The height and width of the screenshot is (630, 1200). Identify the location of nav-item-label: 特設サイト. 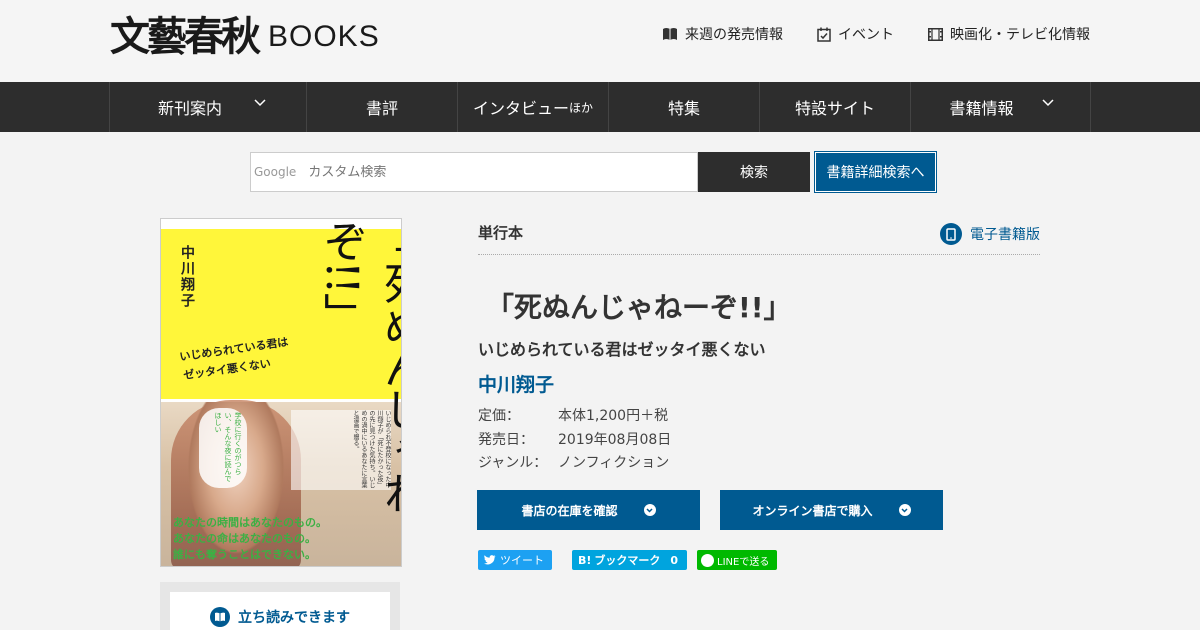
(834, 108).